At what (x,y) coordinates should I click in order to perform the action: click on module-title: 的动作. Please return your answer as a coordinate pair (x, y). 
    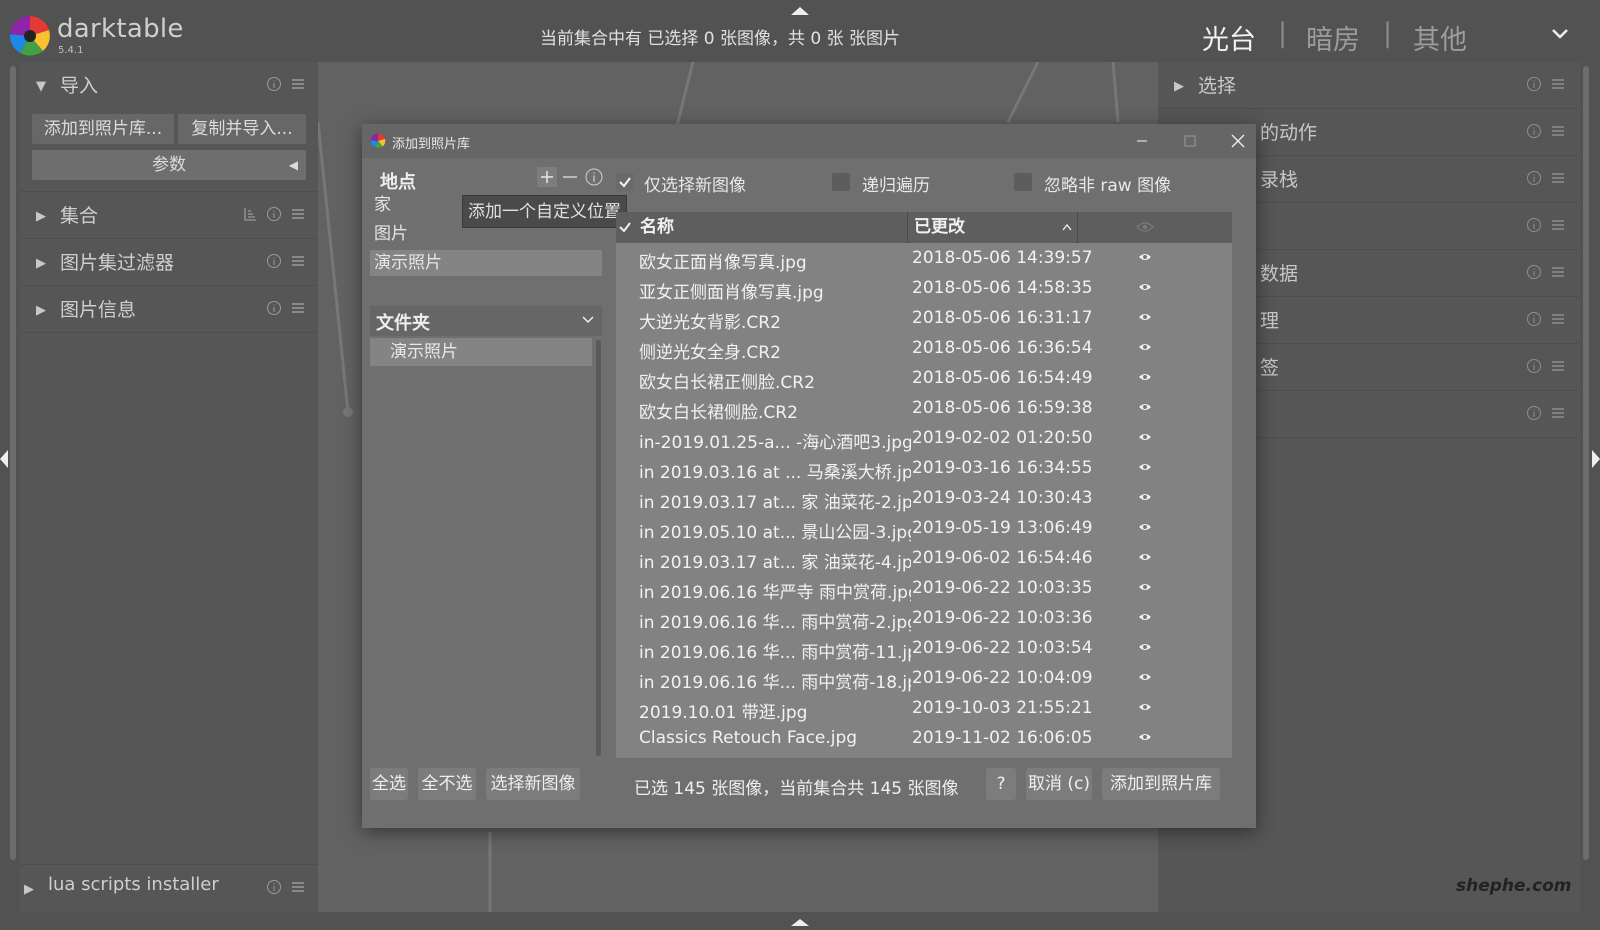
    Looking at the image, I should click on (1288, 131).